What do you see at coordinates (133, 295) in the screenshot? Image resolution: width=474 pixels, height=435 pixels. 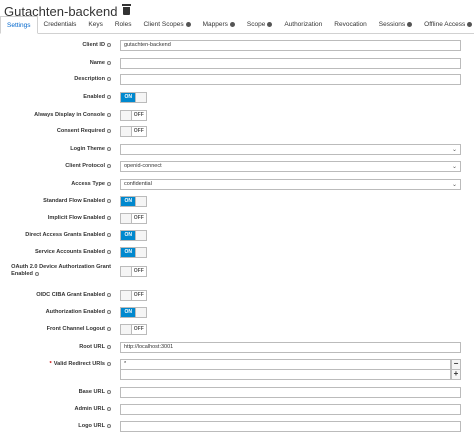 I see `oidc-ciba-toggle: OFF` at bounding box center [133, 295].